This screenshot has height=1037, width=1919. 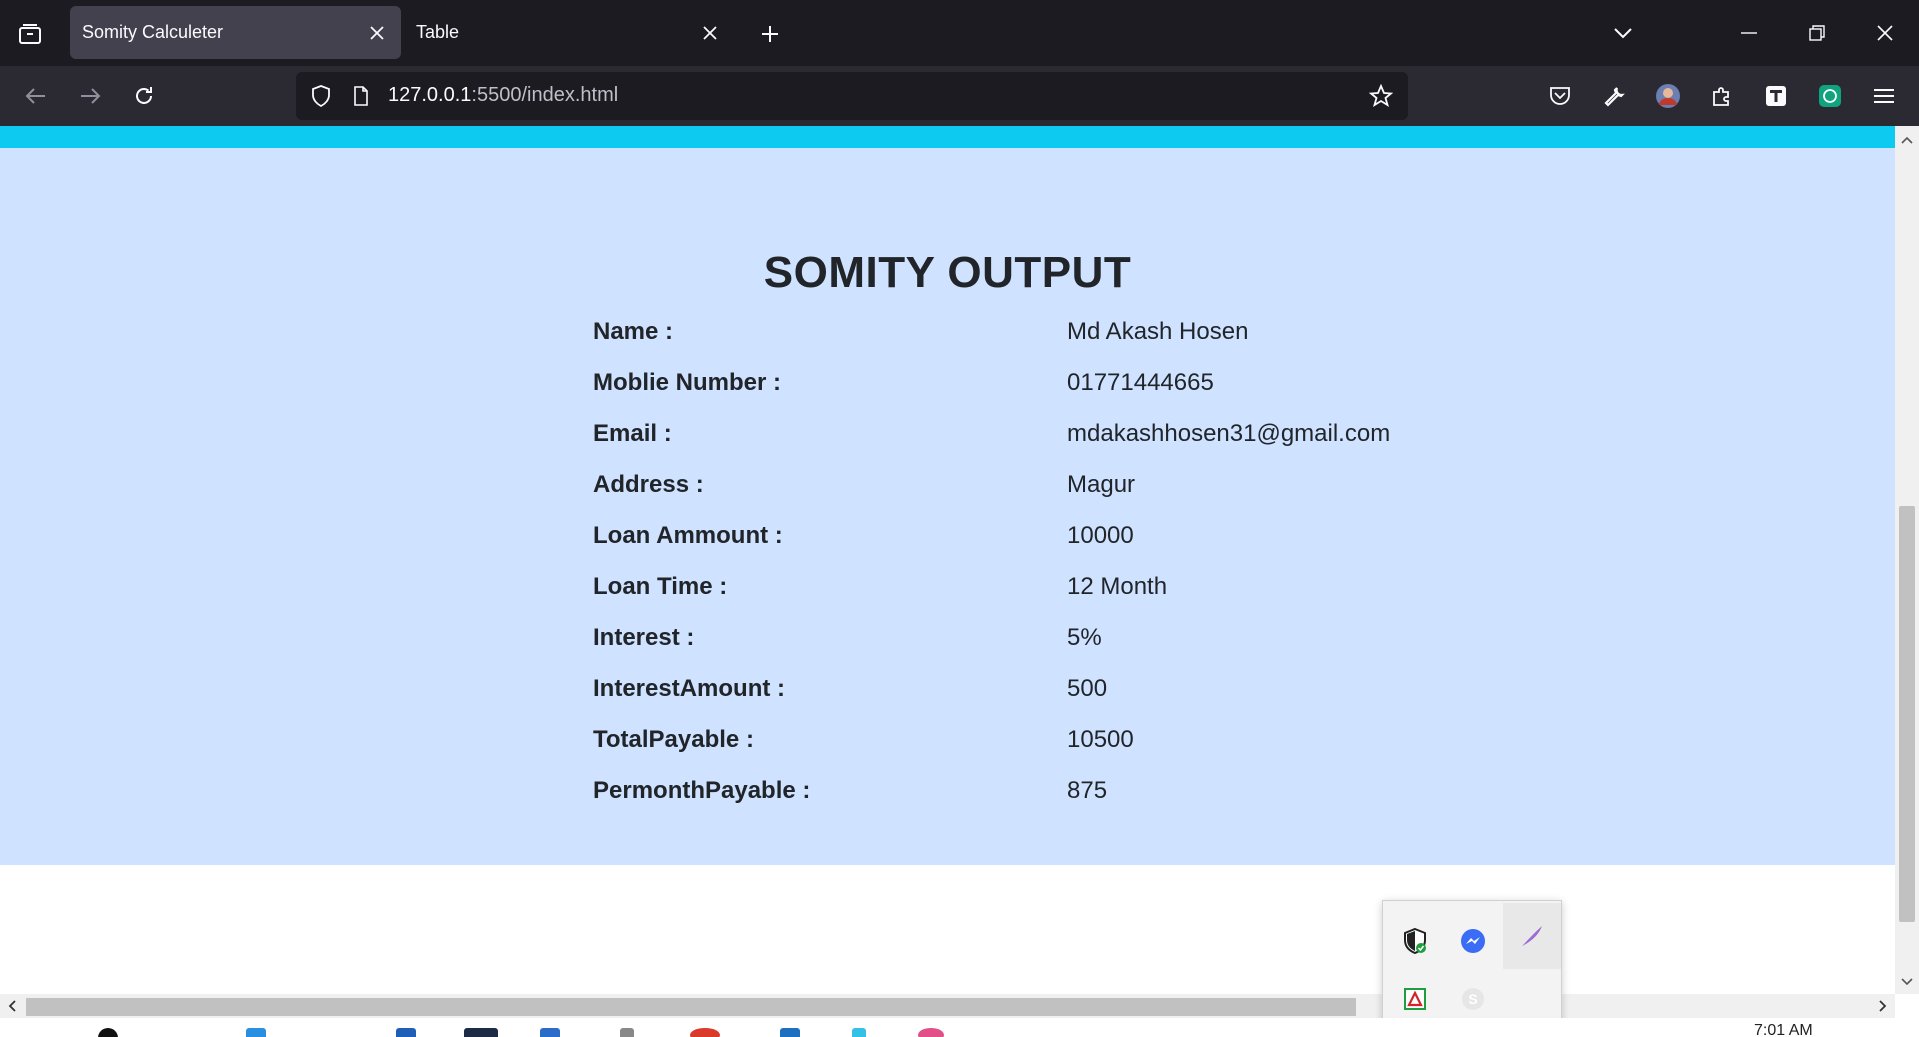 I want to click on output-row-email: Email : mdakashhosen31@gmail.com, so click(x=1043, y=440).